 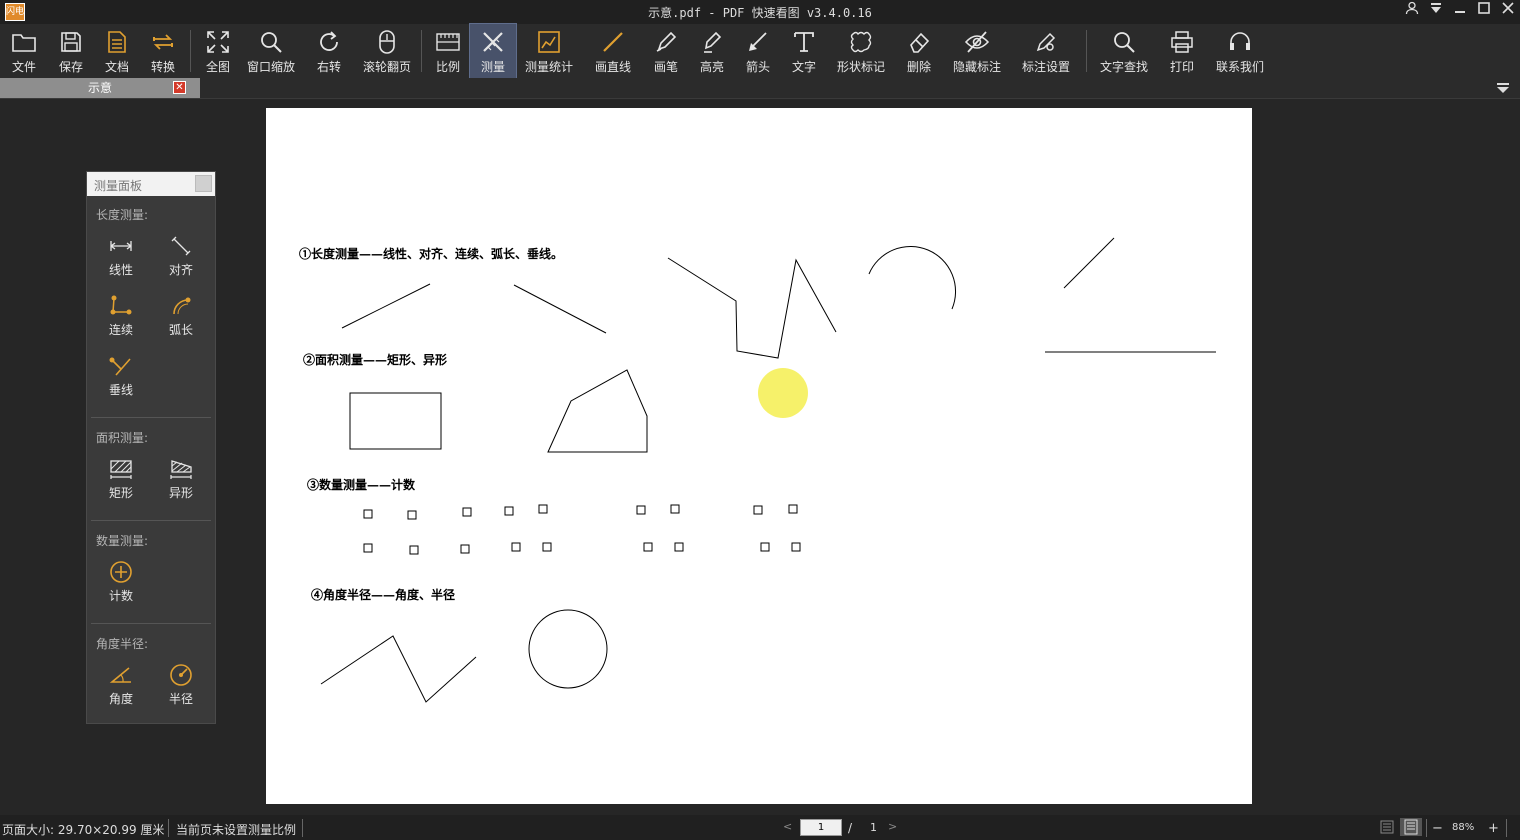 I want to click on document-button: 文档, so click(x=117, y=51).